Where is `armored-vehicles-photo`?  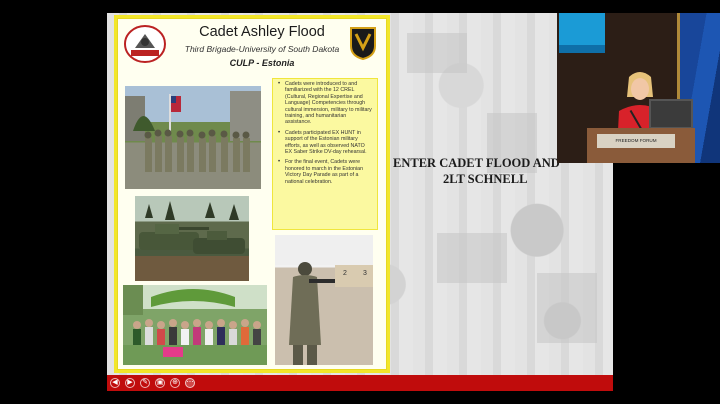
armored-vehicles-photo is located at coordinates (192, 238).